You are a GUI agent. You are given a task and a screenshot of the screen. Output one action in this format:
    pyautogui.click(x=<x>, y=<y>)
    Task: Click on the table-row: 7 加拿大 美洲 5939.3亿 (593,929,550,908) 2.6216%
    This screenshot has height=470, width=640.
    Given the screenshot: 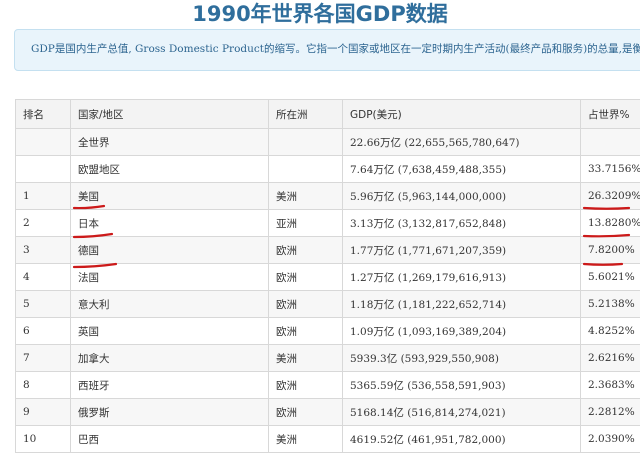 What is the action you would take?
    pyautogui.click(x=327, y=358)
    